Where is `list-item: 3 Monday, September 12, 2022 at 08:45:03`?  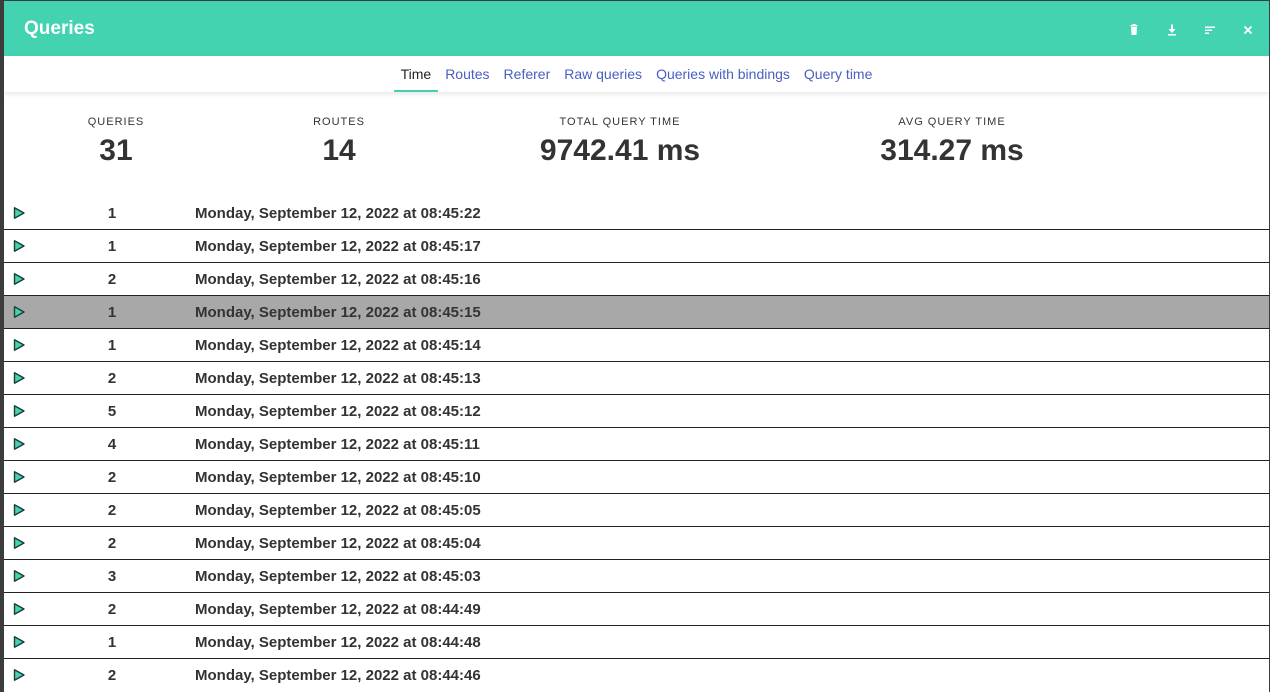 list-item: 3 Monday, September 12, 2022 at 08:45:03 is located at coordinates (636, 576).